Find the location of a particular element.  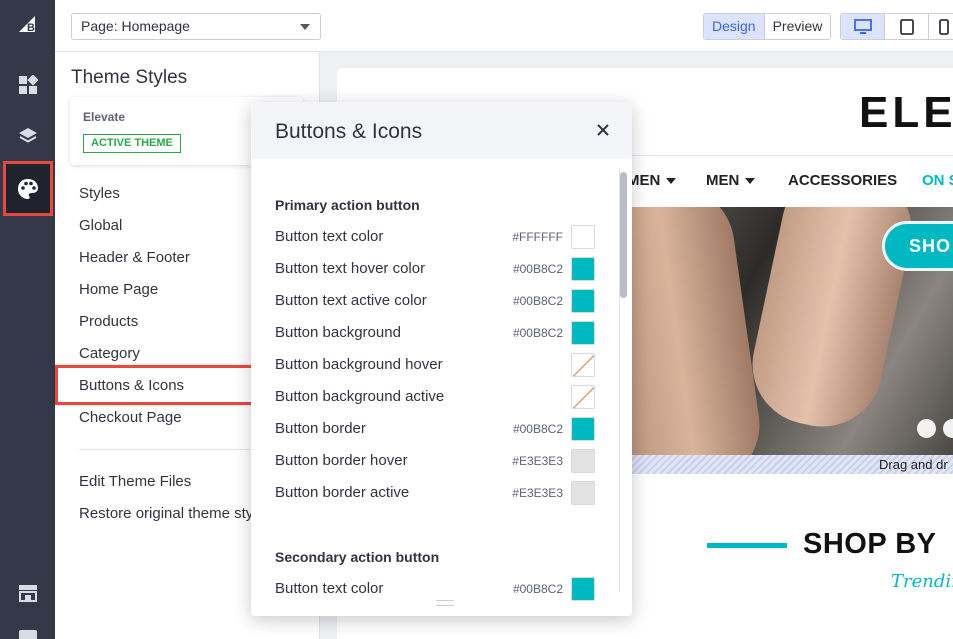

rail-bottom-icon is located at coordinates (28, 634).